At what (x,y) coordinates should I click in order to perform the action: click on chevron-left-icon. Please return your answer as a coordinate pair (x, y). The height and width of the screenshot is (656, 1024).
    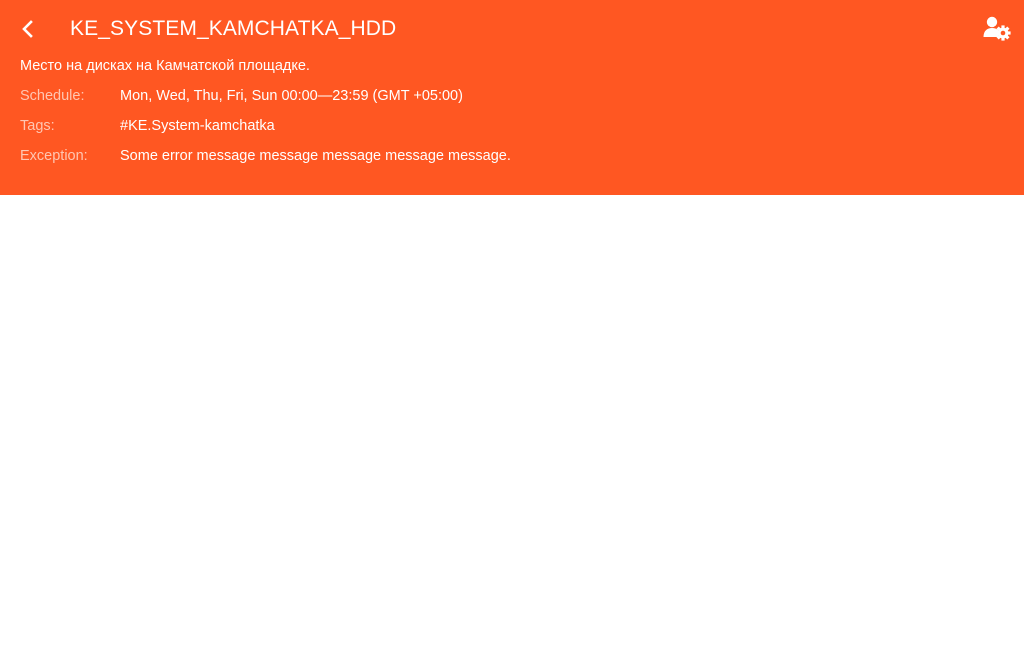
    Looking at the image, I should click on (28, 29).